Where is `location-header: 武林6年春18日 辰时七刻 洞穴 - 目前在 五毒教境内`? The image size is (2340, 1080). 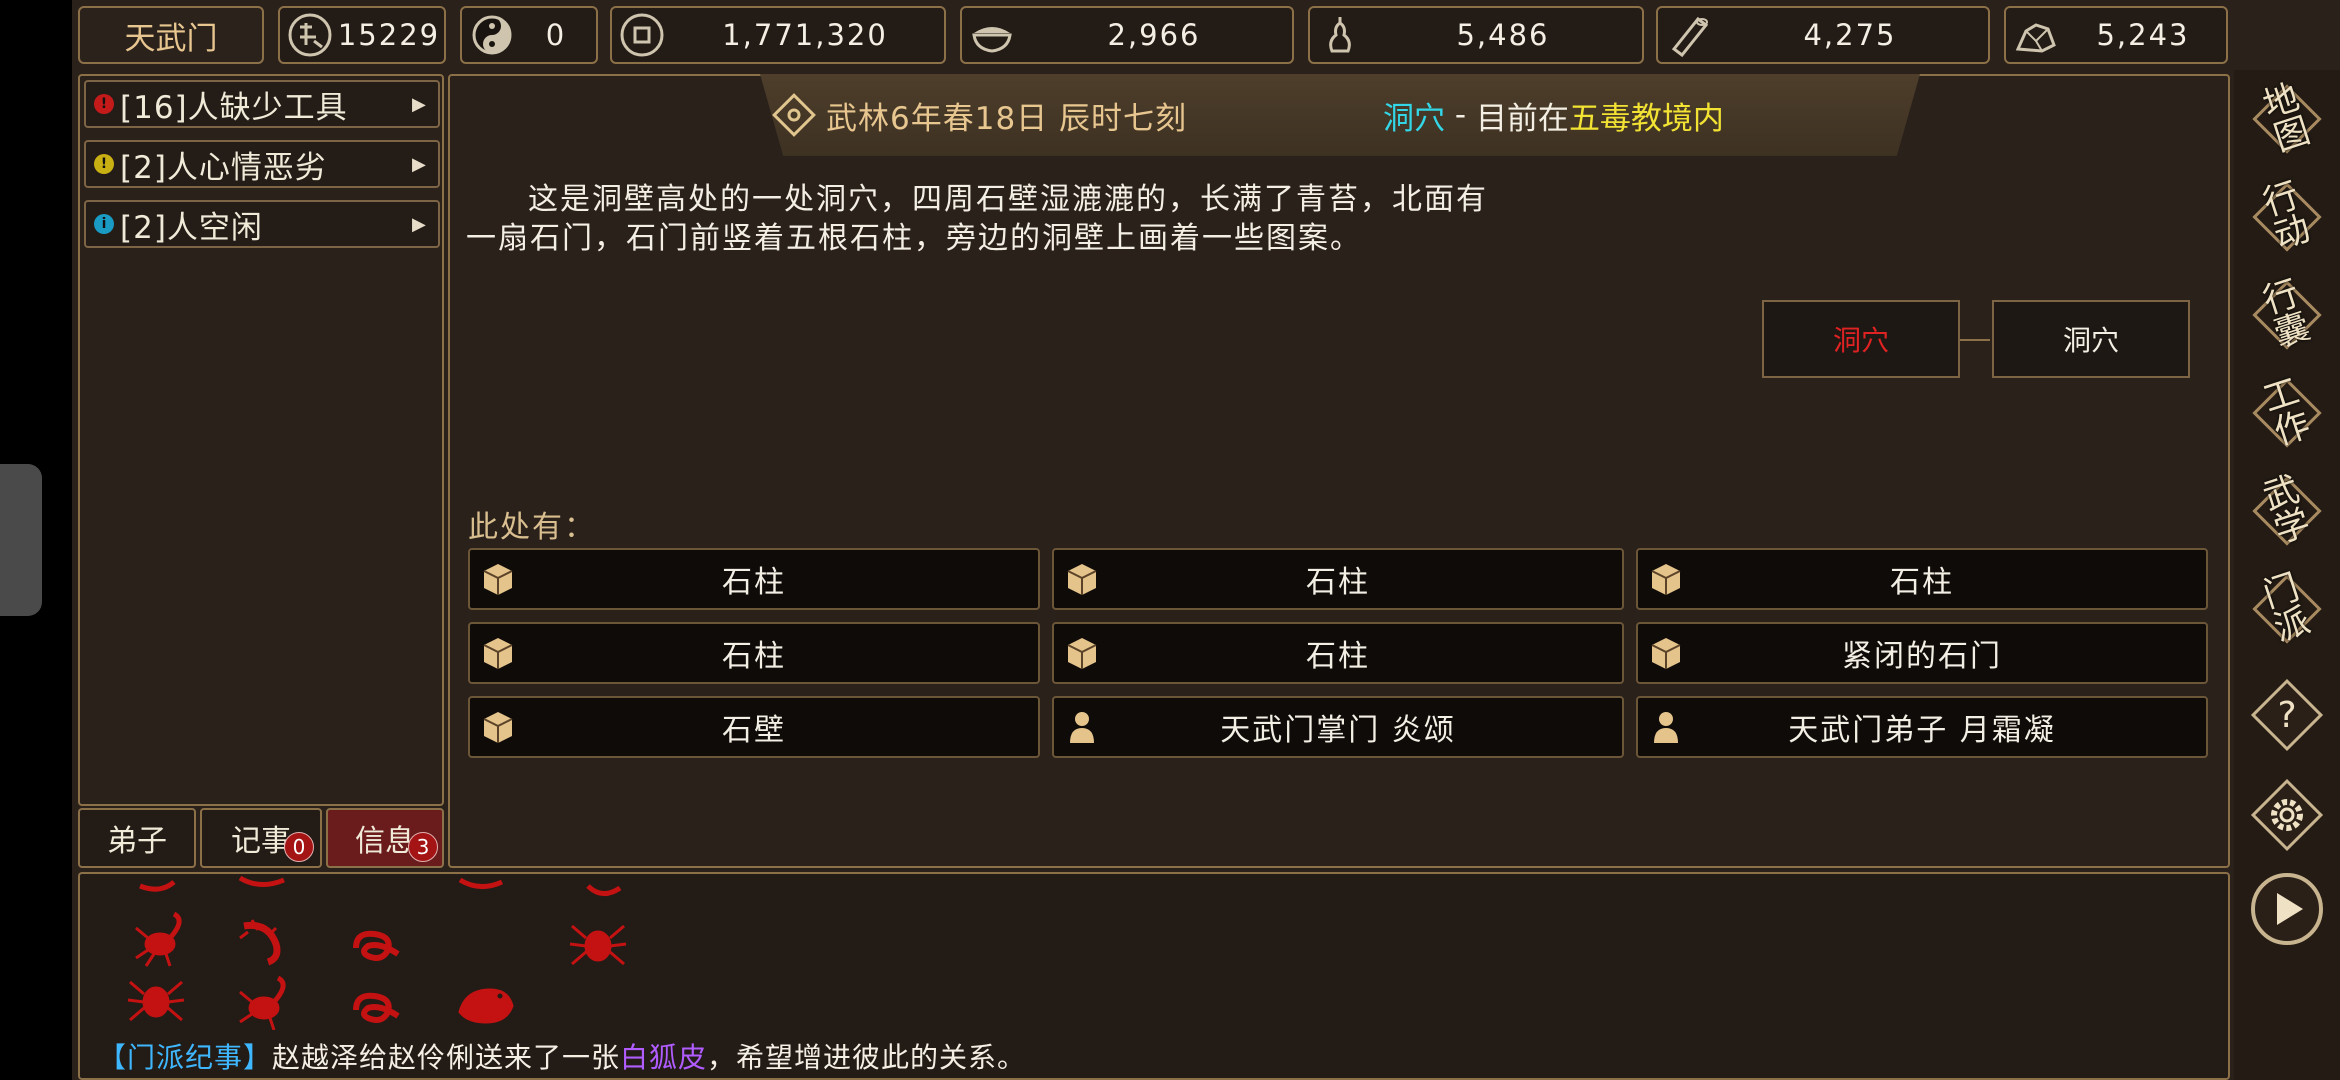
location-header: 武林6年春18日 辰时七刻 洞穴 - 目前在 五毒教境内 is located at coordinates (1340, 115).